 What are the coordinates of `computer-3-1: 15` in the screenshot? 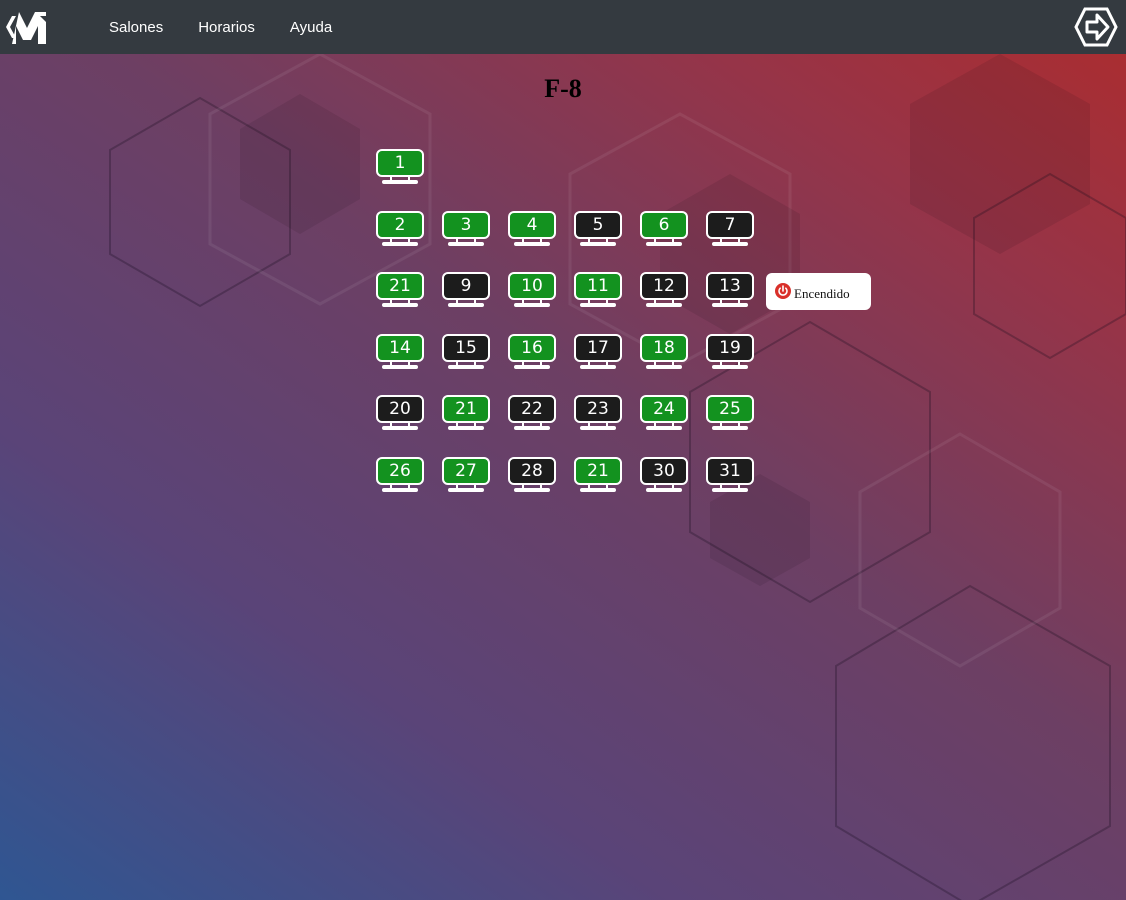 It's located at (466, 353).